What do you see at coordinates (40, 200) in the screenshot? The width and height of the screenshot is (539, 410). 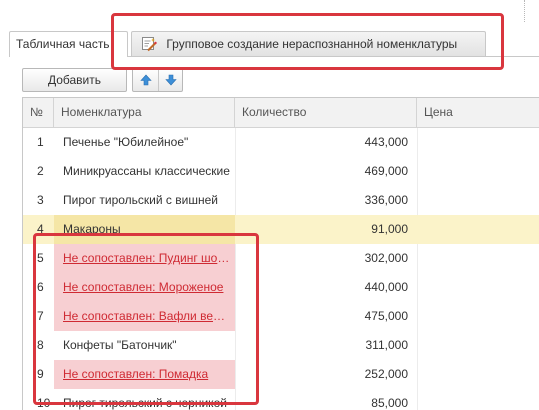 I see `row-number: 3` at bounding box center [40, 200].